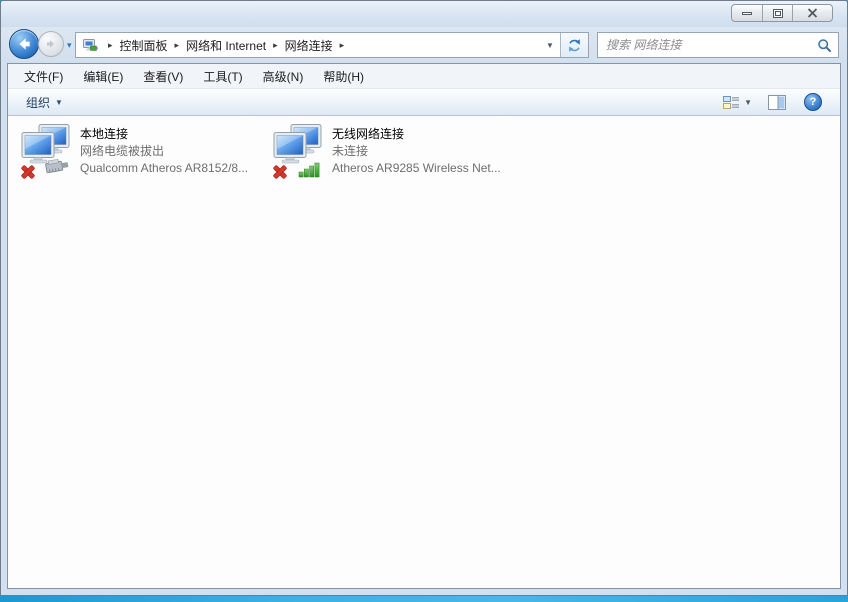  What do you see at coordinates (222, 76) in the screenshot?
I see `menu-tools: 工具(T)` at bounding box center [222, 76].